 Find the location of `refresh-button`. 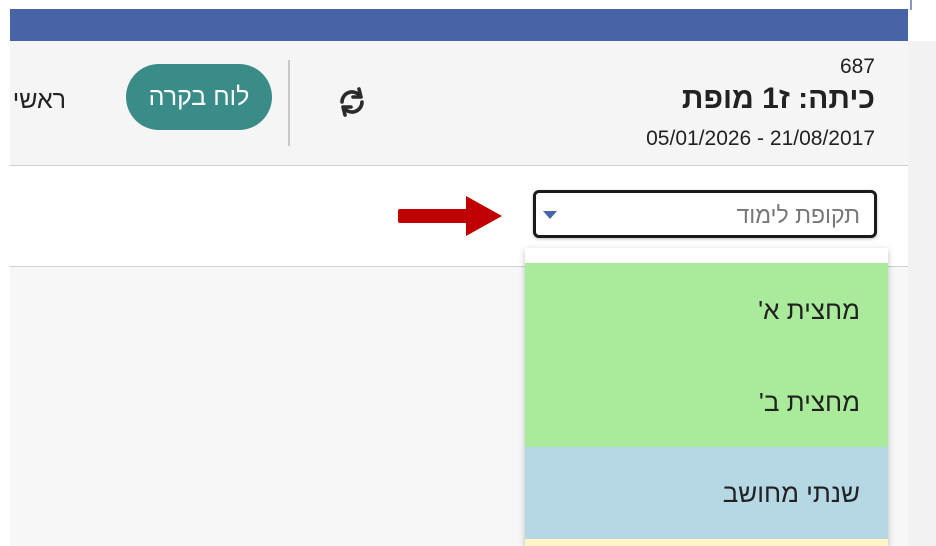

refresh-button is located at coordinates (352, 102).